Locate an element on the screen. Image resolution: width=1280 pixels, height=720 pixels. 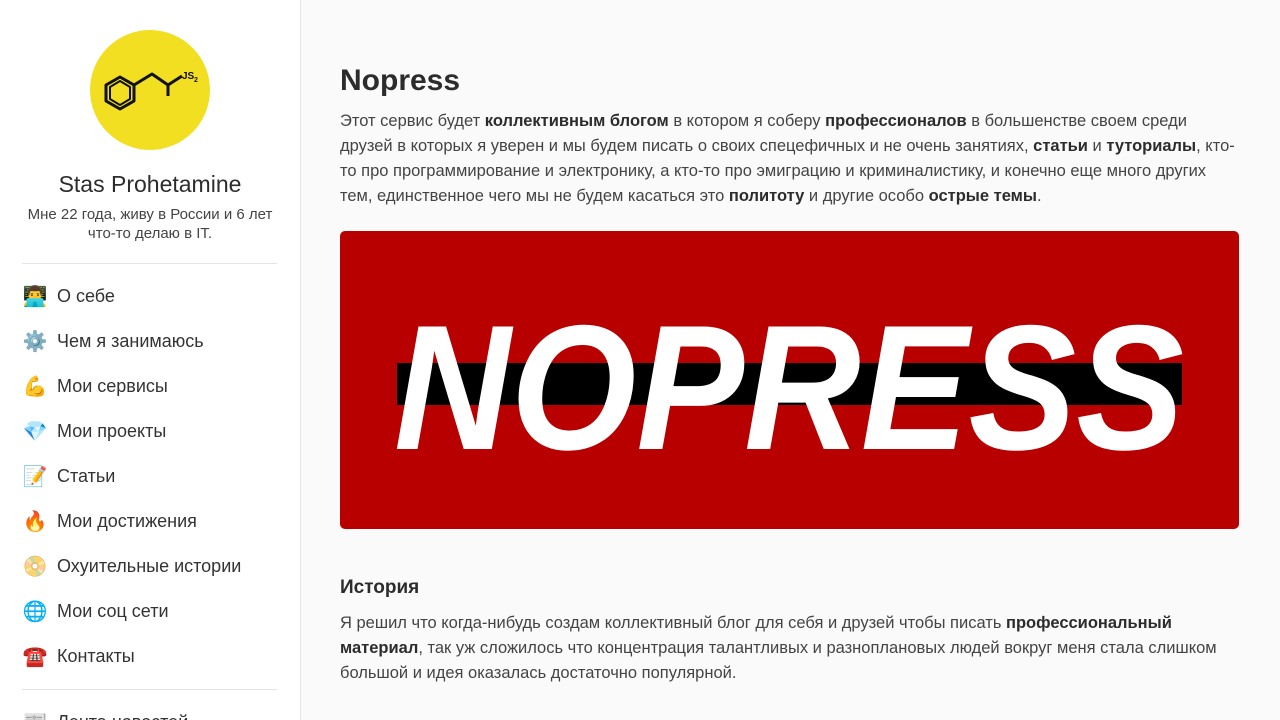
avatar: JS 2 is located at coordinates (150, 90).